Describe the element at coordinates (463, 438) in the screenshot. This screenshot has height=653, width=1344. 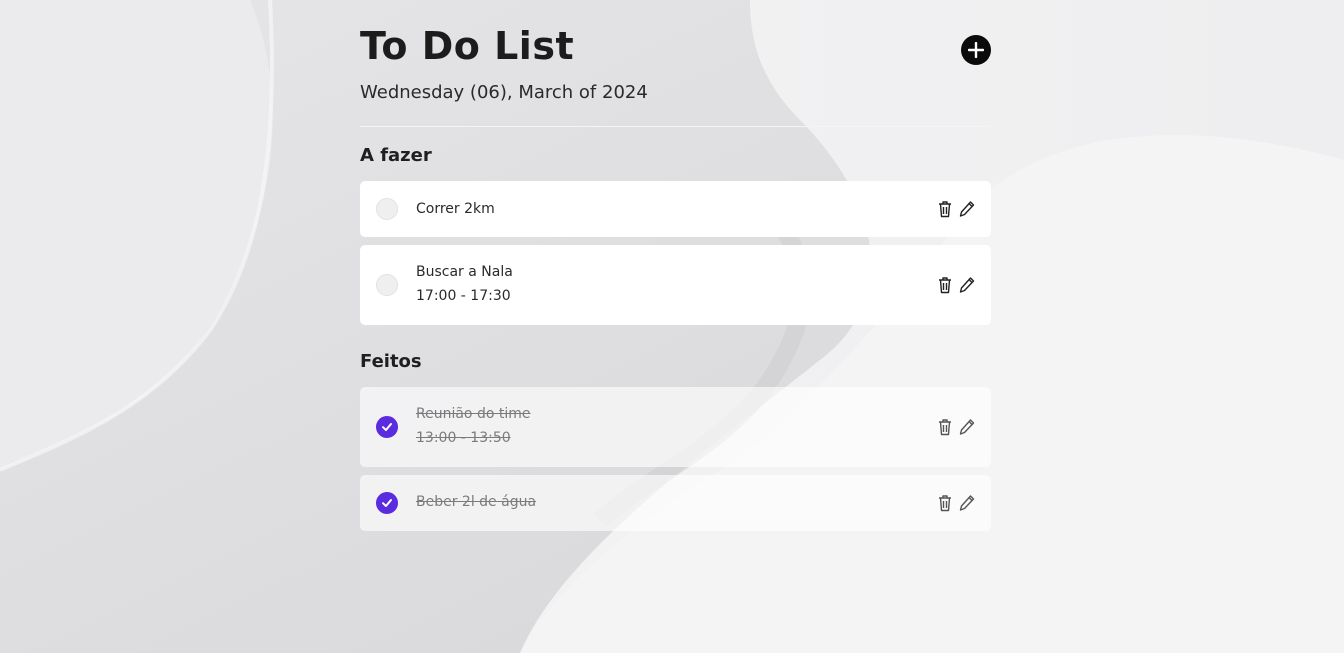
I see `task-time: 13:00 - 13:50` at that location.